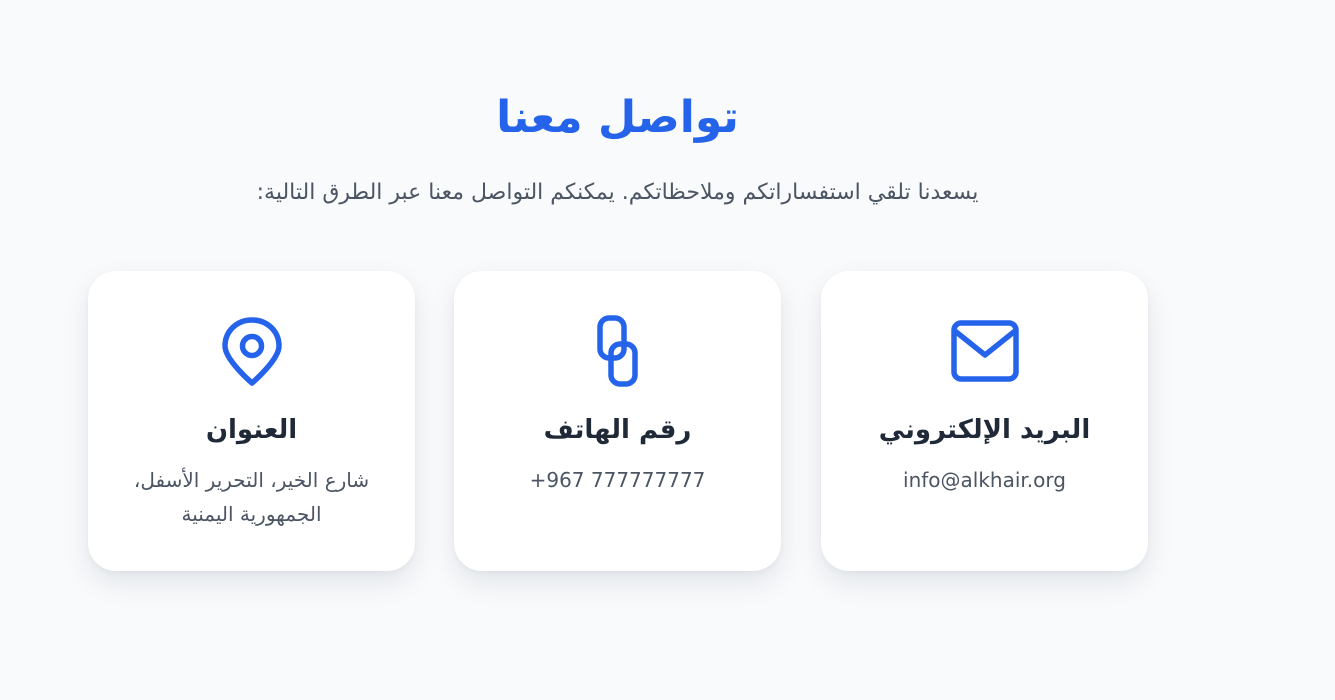 Image resolution: width=1335 pixels, height=700 pixels. I want to click on location-pin-icon, so click(251, 351).